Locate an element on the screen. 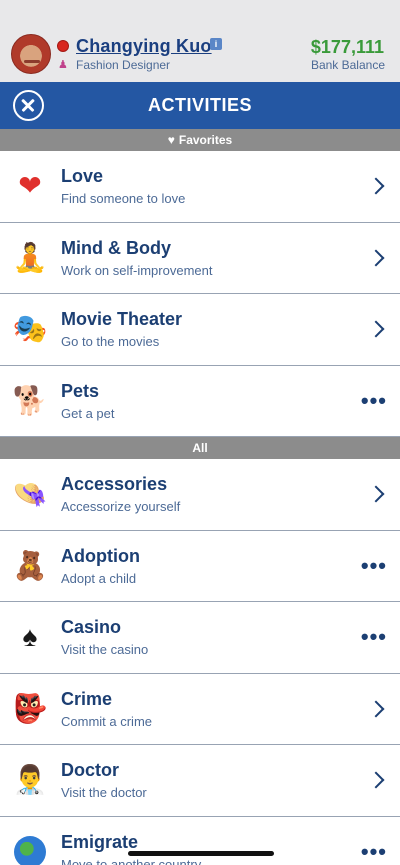 Image resolution: width=400 pixels, height=865 pixels. country-flag-icon is located at coordinates (63, 46).